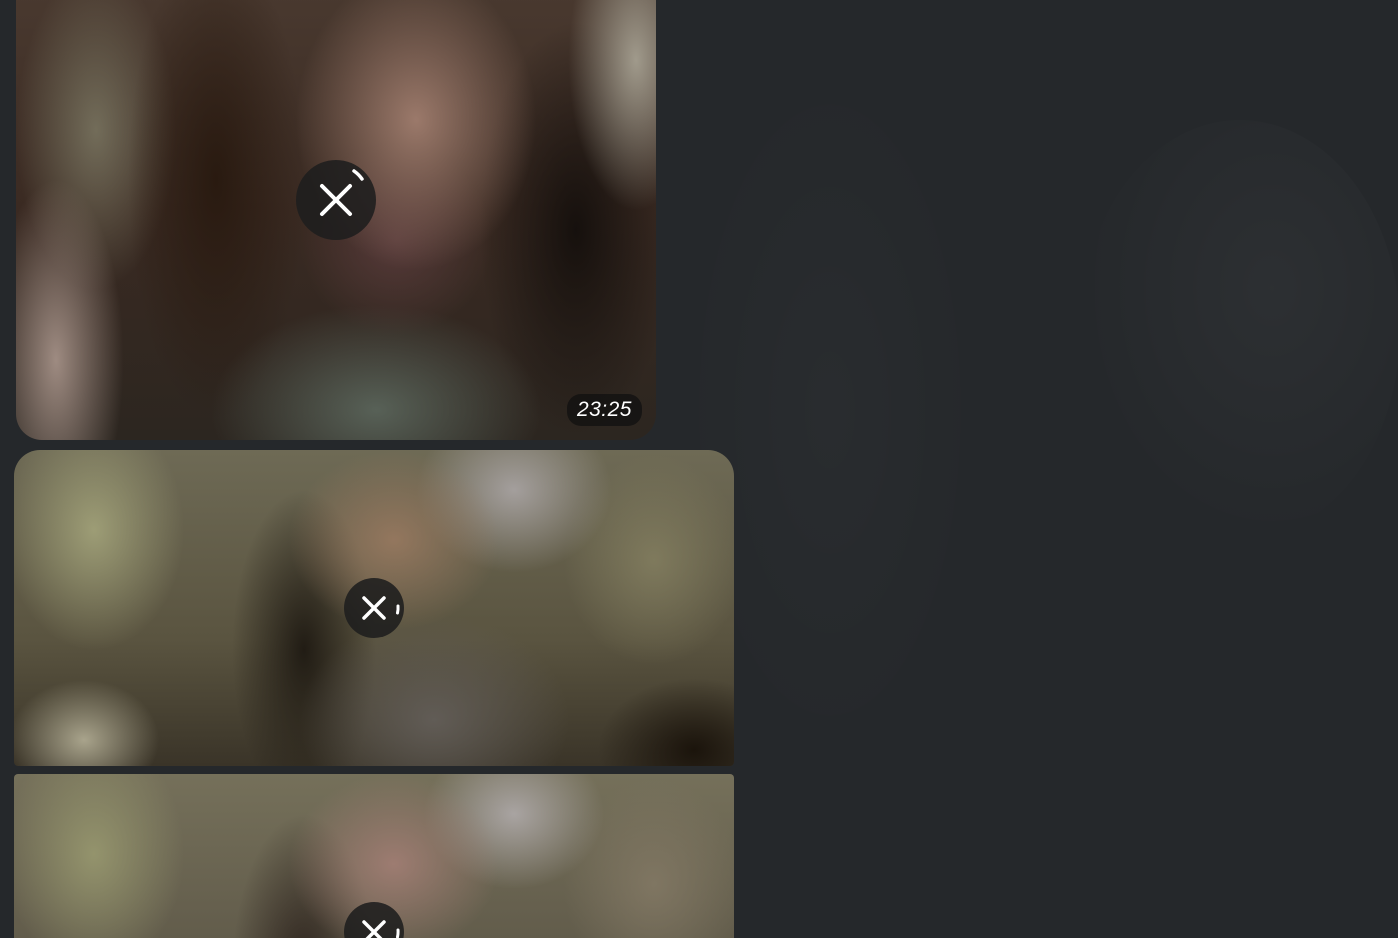 The height and width of the screenshot is (938, 1398). What do you see at coordinates (1239, 330) in the screenshot?
I see `background-pattern` at bounding box center [1239, 330].